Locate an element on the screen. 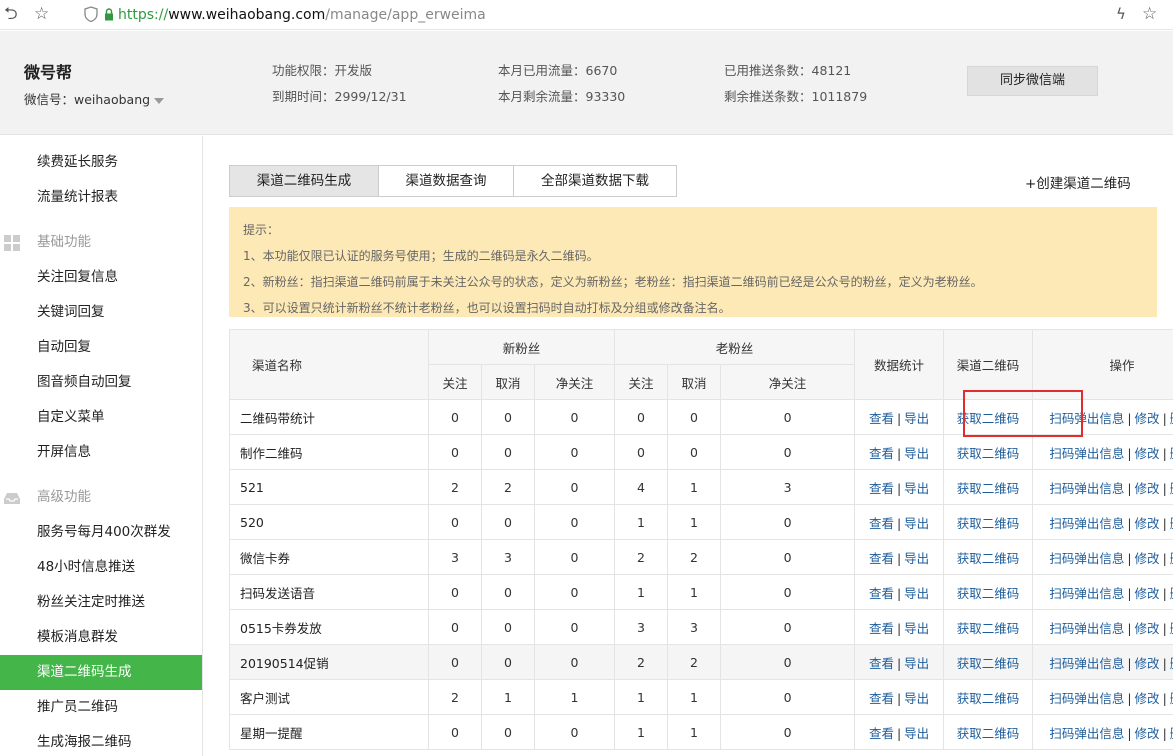 The width and height of the screenshot is (1173, 756). wechat-account-selector: 微信号：weihaobang is located at coordinates (94, 98).